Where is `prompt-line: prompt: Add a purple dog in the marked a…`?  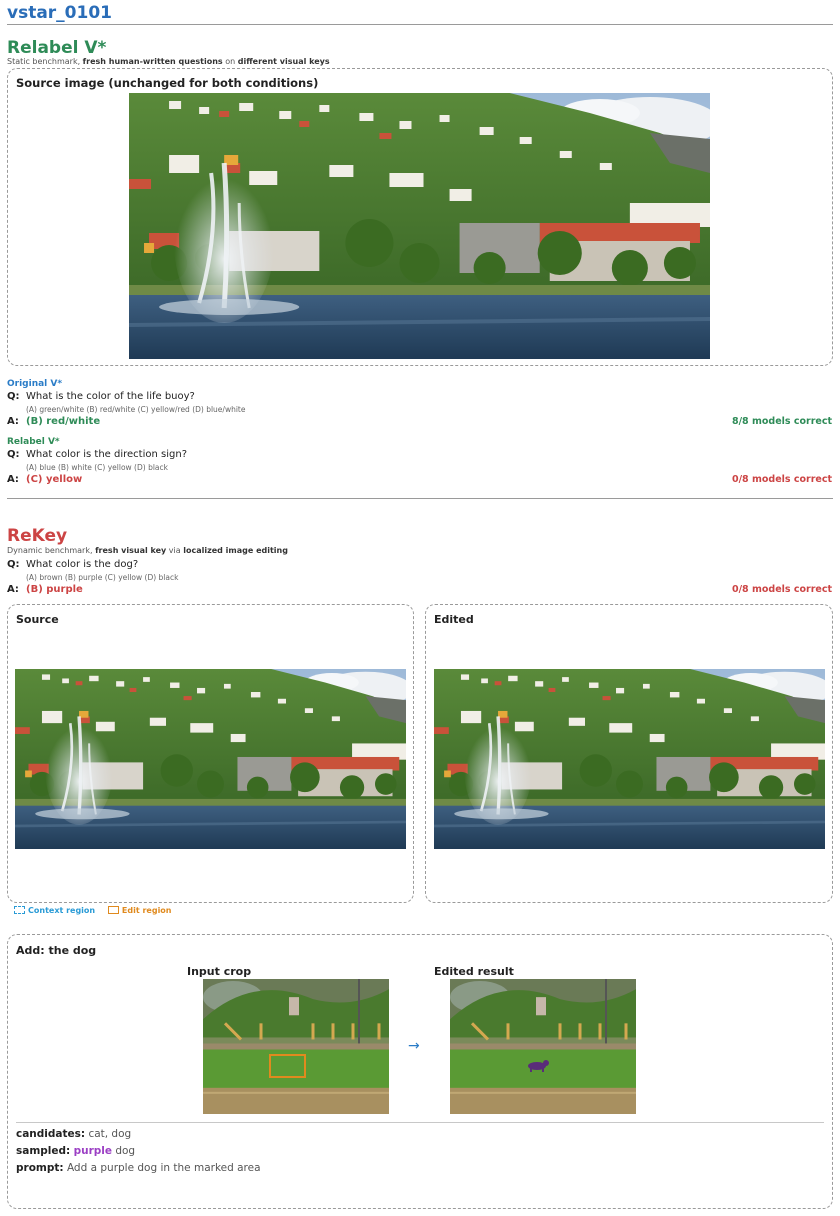
prompt-line: prompt: Add a purple dog in the marked a… is located at coordinates (138, 1168).